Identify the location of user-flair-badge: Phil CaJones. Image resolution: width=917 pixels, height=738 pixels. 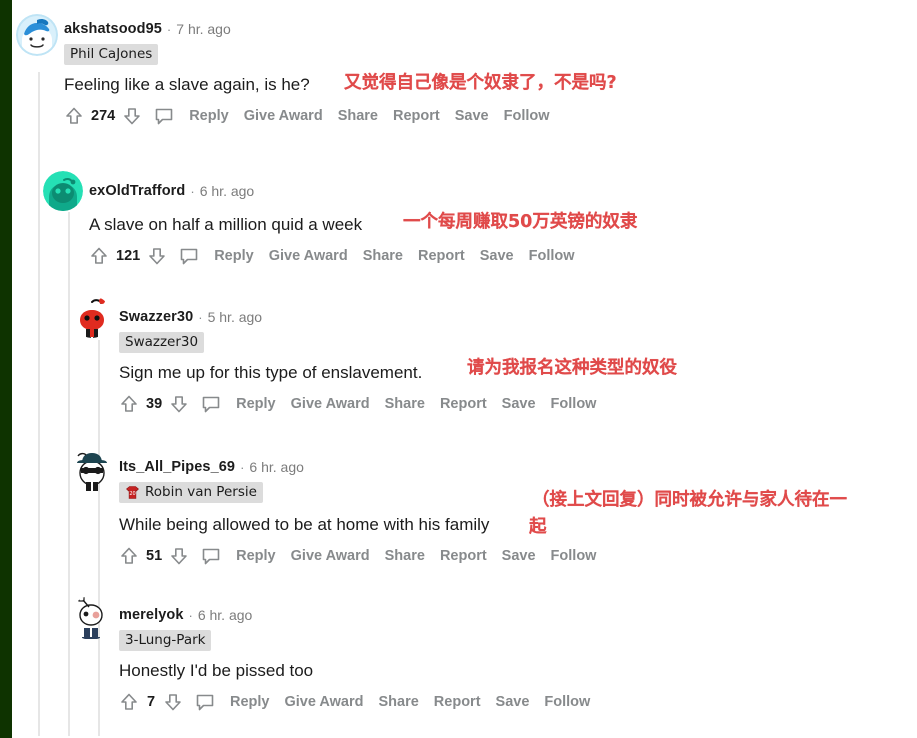
(111, 54).